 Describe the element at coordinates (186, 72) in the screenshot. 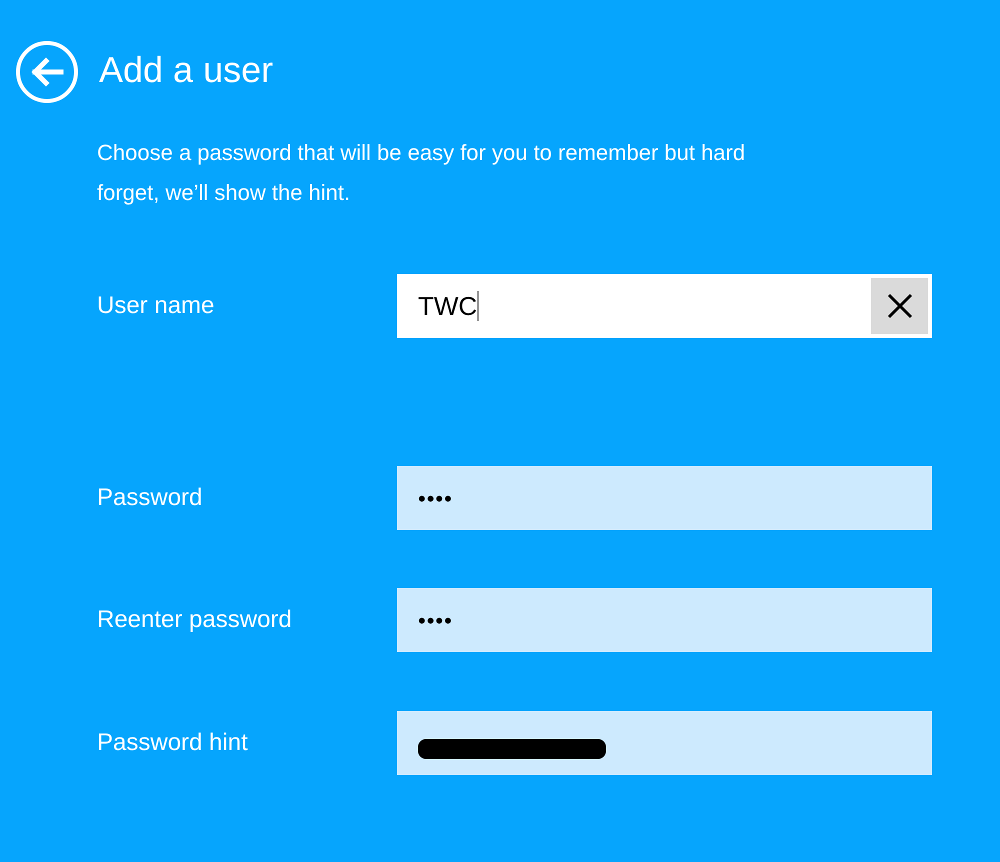

I see `page-title: Add a user` at that location.